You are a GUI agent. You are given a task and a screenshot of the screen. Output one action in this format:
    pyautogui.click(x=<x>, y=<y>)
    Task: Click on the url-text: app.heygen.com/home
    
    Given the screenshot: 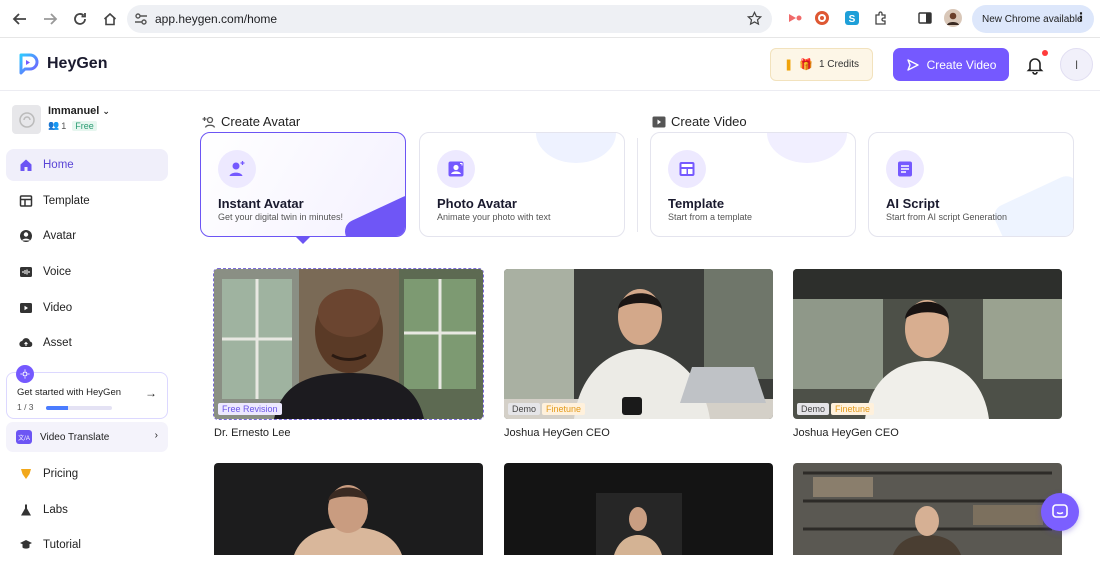 What is the action you would take?
    pyautogui.click(x=216, y=19)
    